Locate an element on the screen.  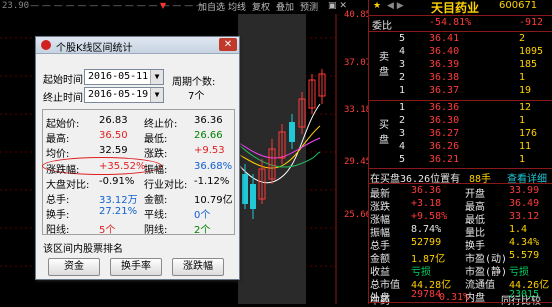
sell-row: 4 36.40 1095 is located at coordinates (460, 52).